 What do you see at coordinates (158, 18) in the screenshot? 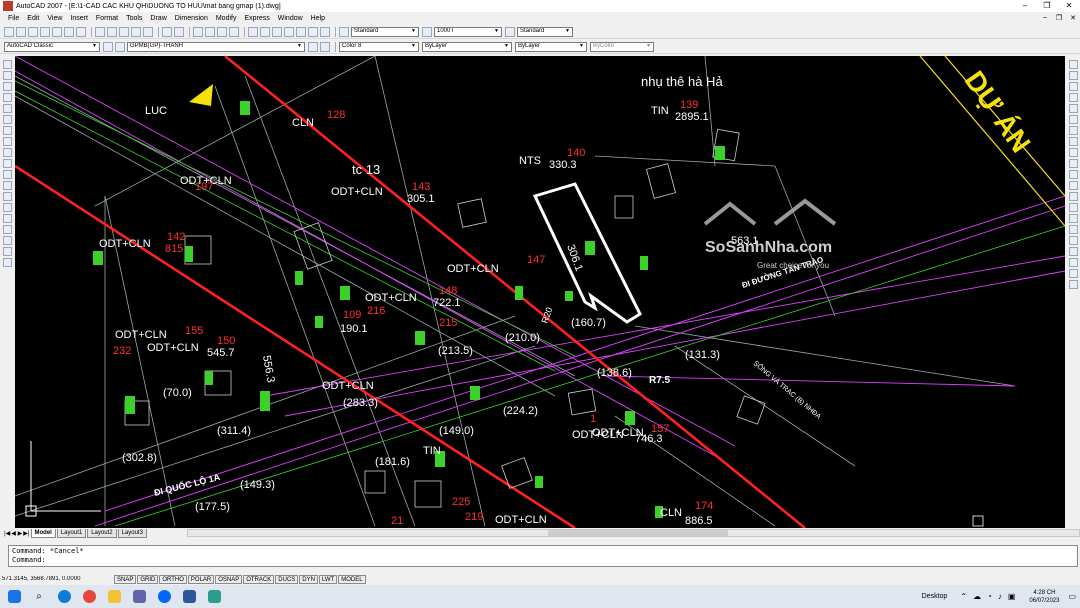
I see `menu-draw: Draw` at bounding box center [158, 18].